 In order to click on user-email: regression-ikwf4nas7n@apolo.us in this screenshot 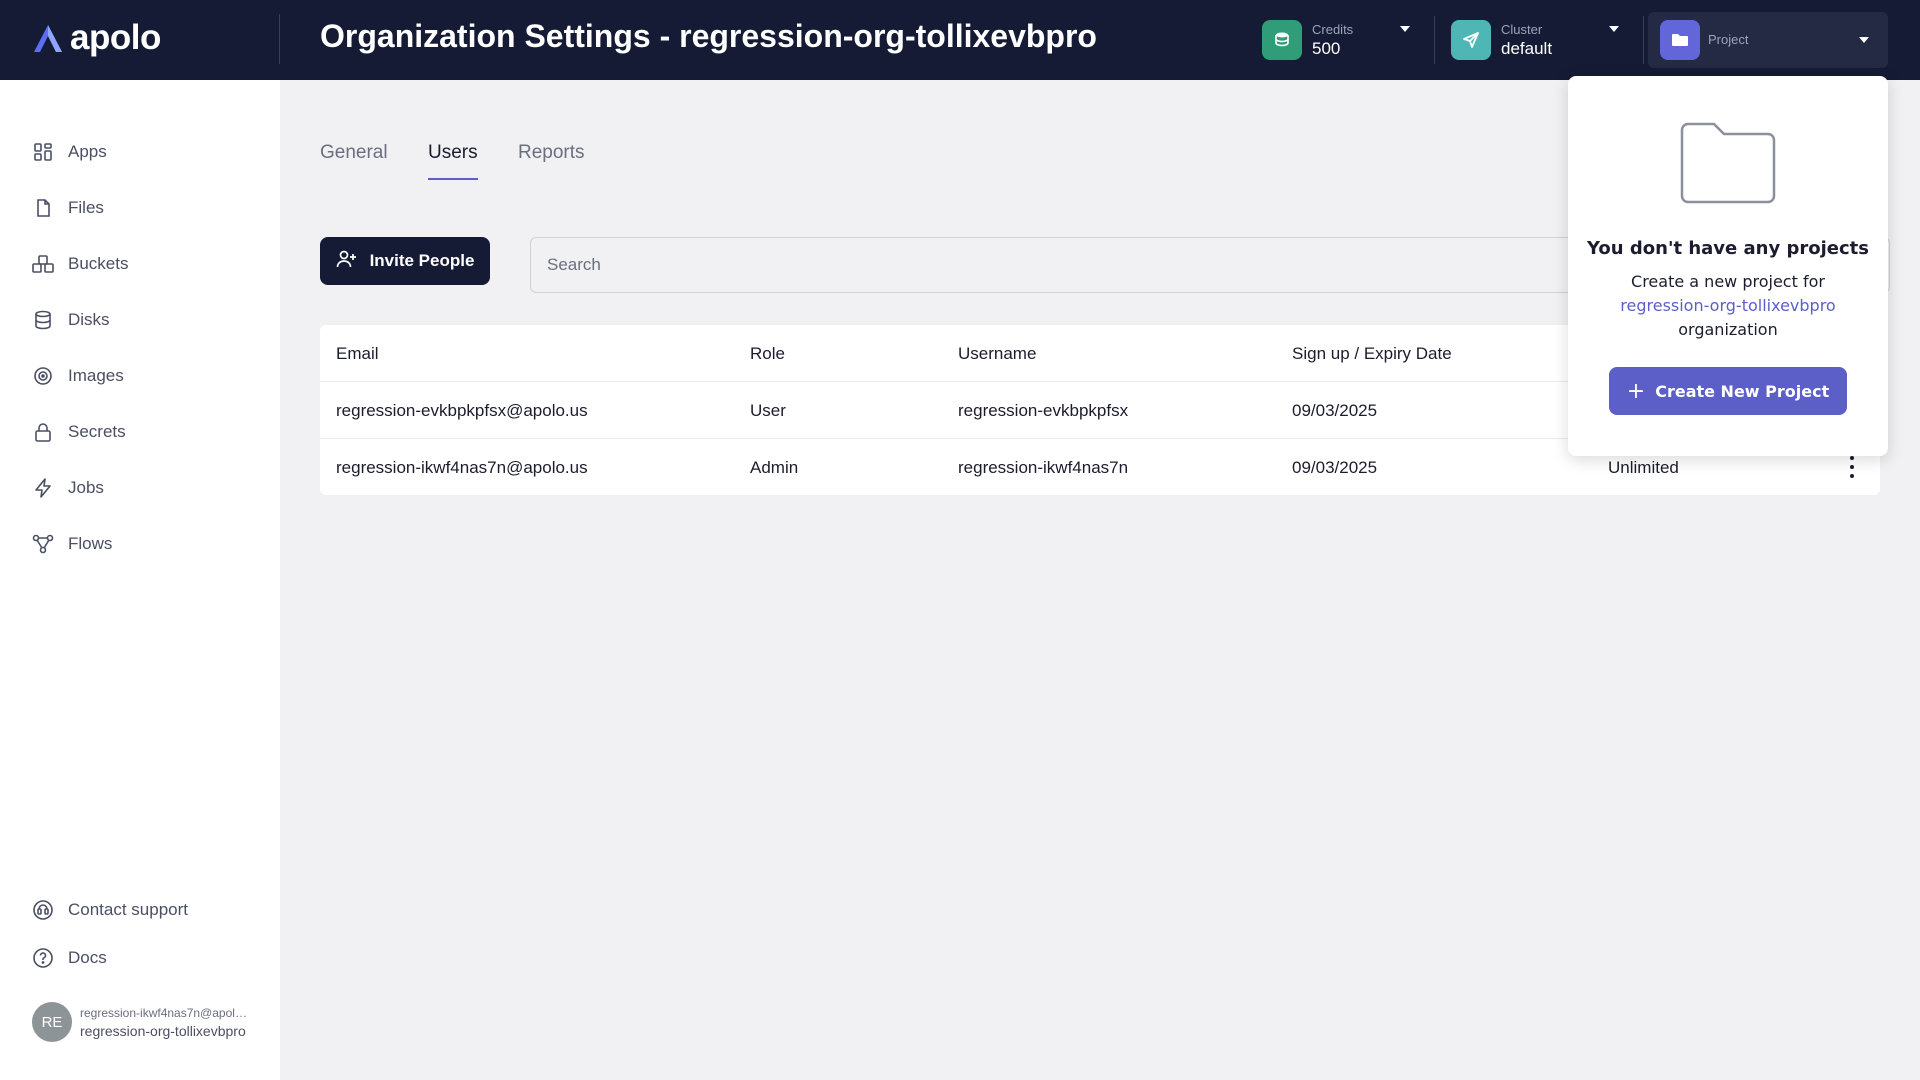, I will do `click(165, 1012)`.